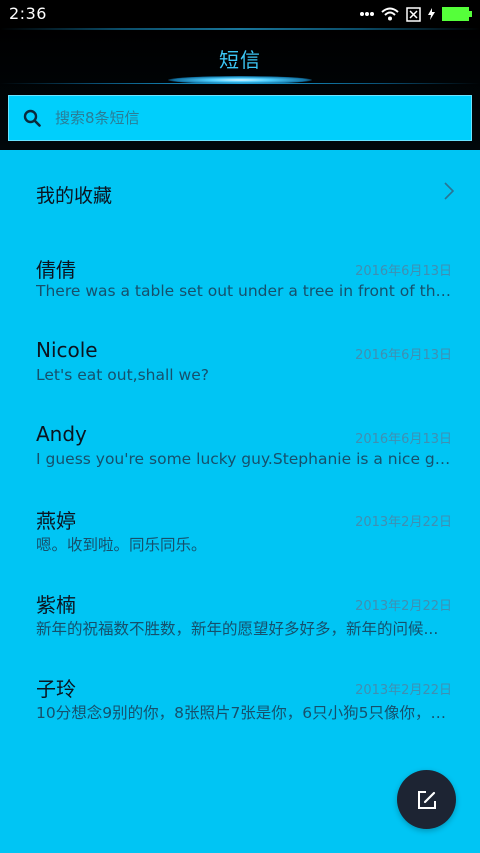  I want to click on battery-icon, so click(457, 14).